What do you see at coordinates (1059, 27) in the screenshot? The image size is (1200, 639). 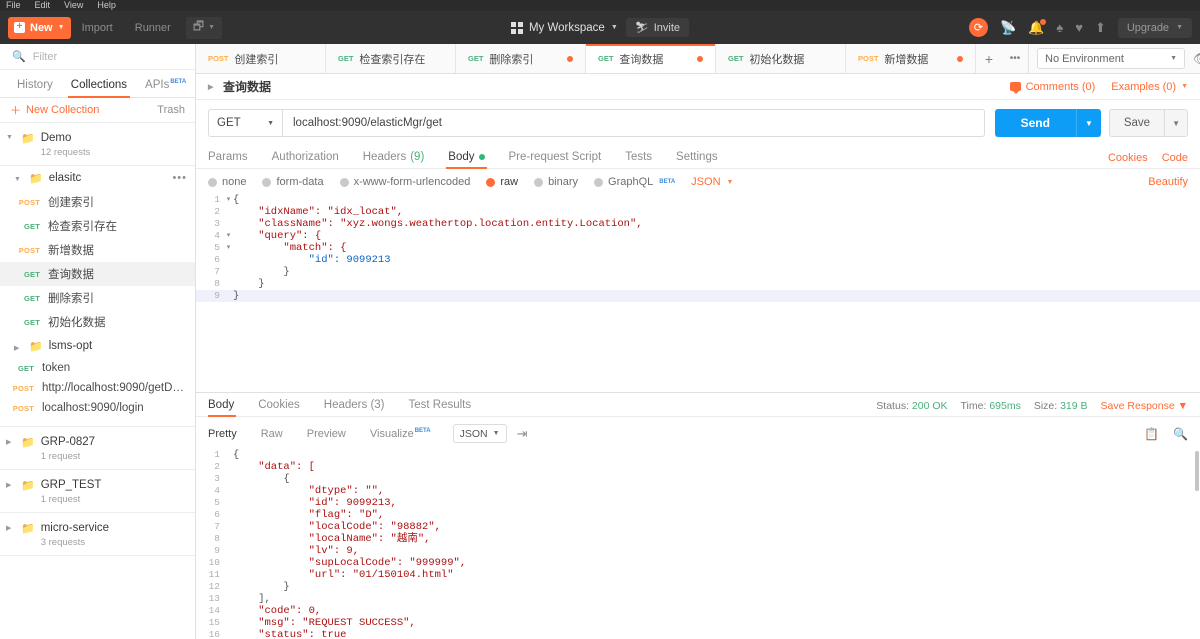 I see `heart-icon: ♠` at bounding box center [1059, 27].